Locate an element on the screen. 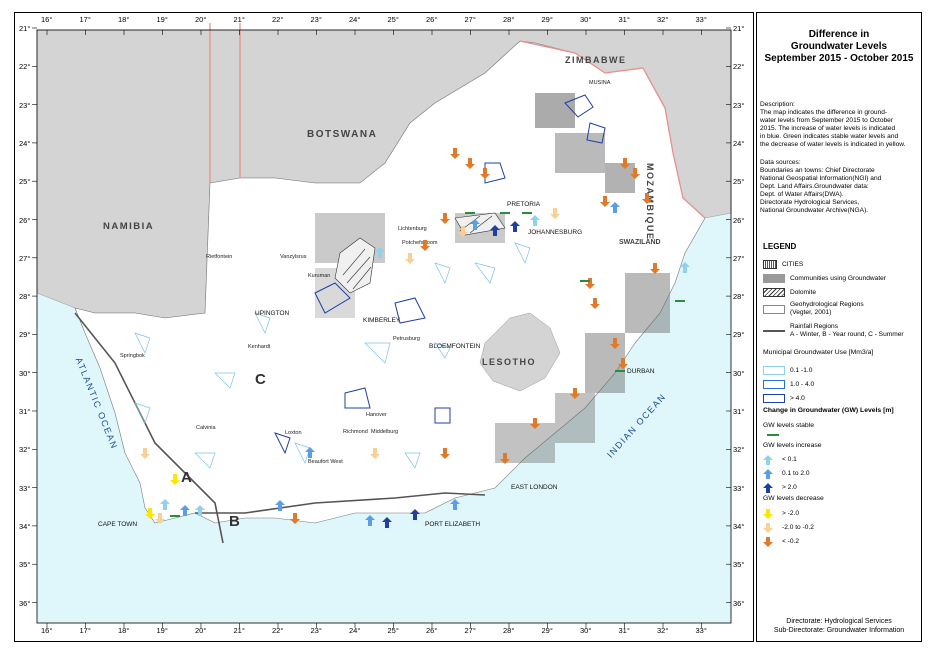 The height and width of the screenshot is (649, 928). country-label-zimbabwe: ZIMBABWE is located at coordinates (596, 60).